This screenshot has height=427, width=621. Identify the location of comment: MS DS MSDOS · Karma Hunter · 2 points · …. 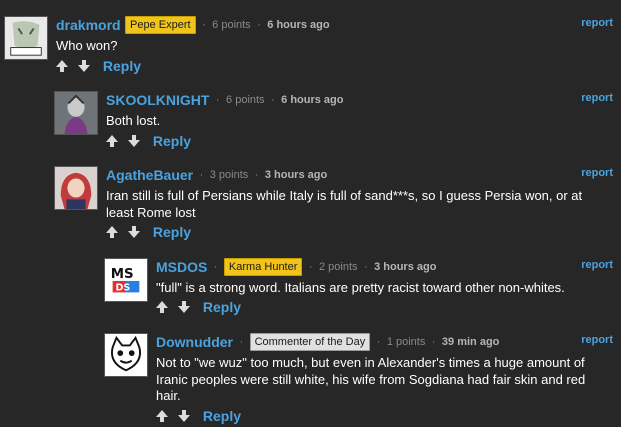
(360, 288).